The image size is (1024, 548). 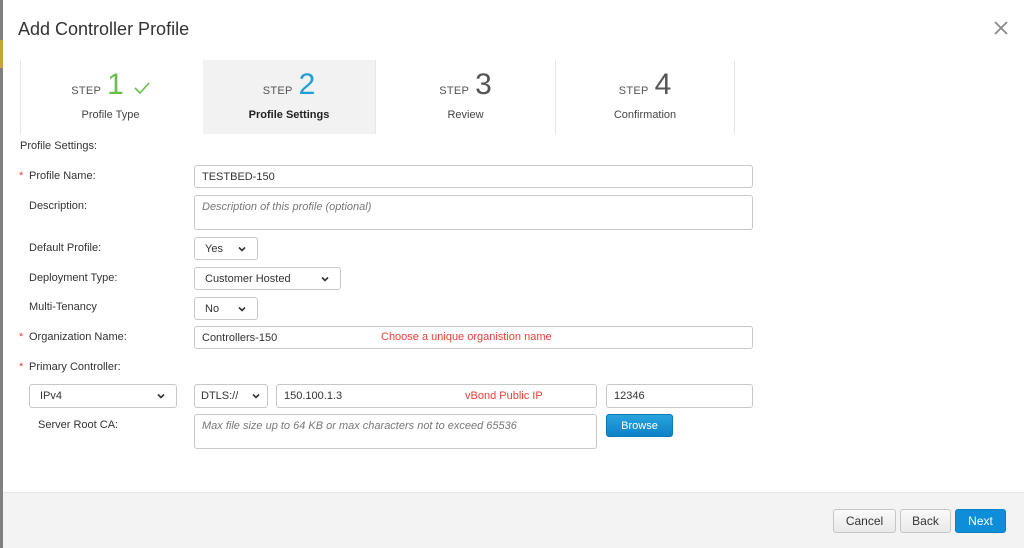 What do you see at coordinates (214, 248) in the screenshot?
I see `default-profile-value: Yes` at bounding box center [214, 248].